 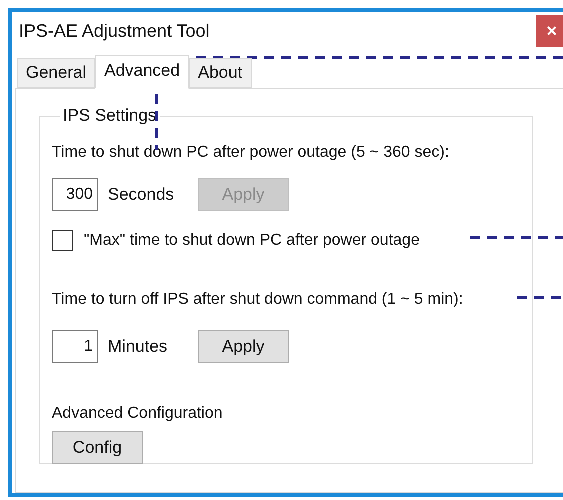 I want to click on tab: About, so click(x=220, y=73).